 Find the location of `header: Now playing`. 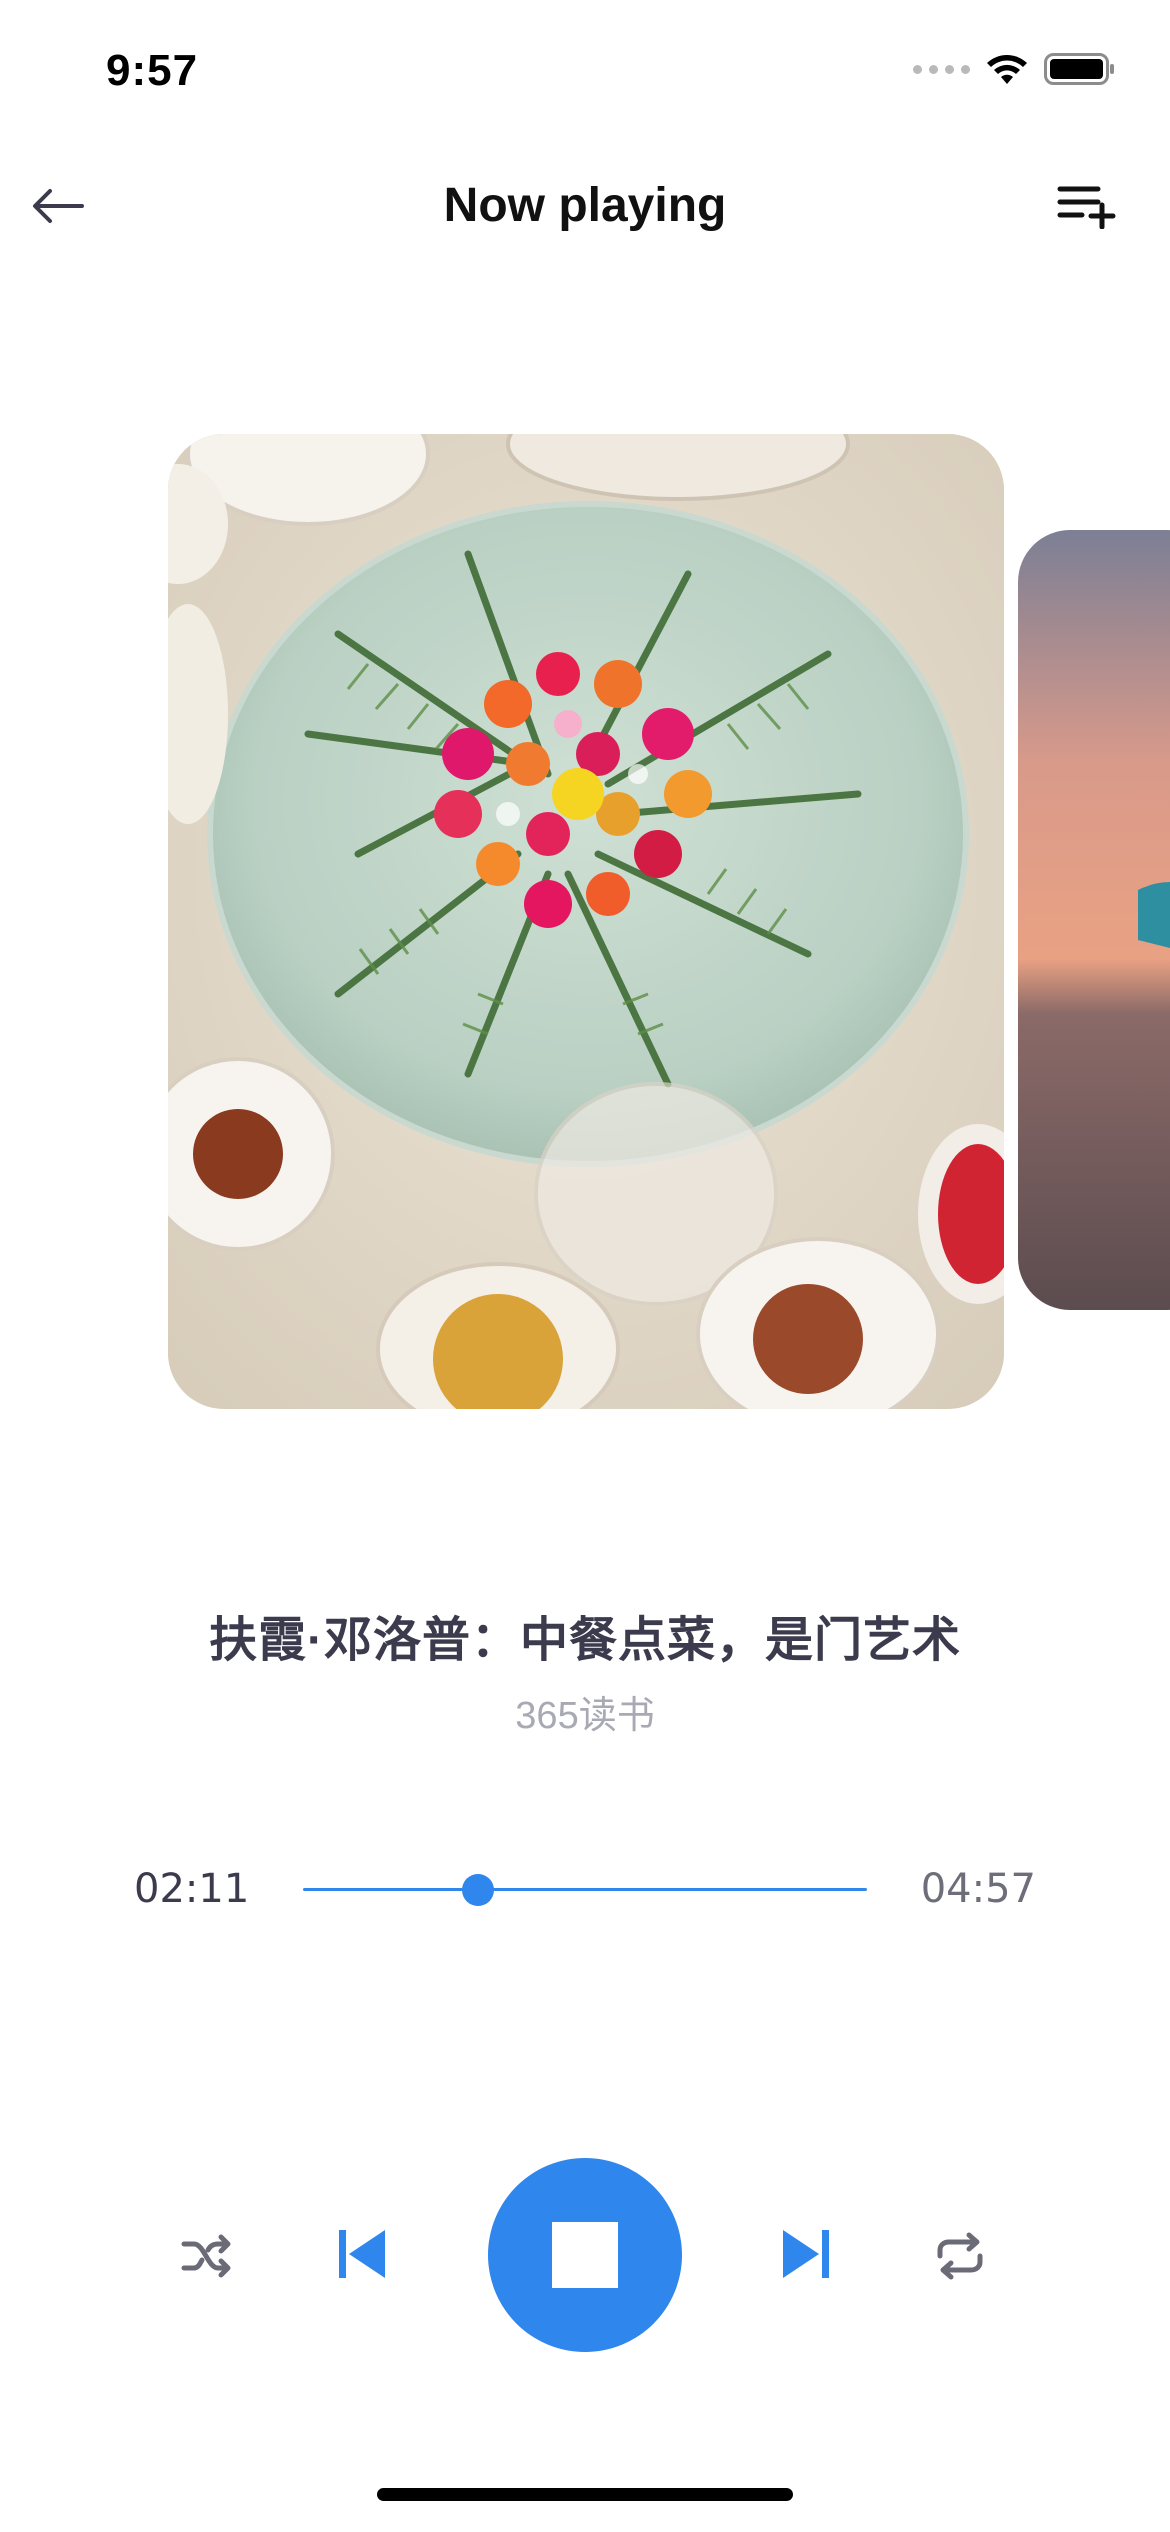

header: Now playing is located at coordinates (585, 205).